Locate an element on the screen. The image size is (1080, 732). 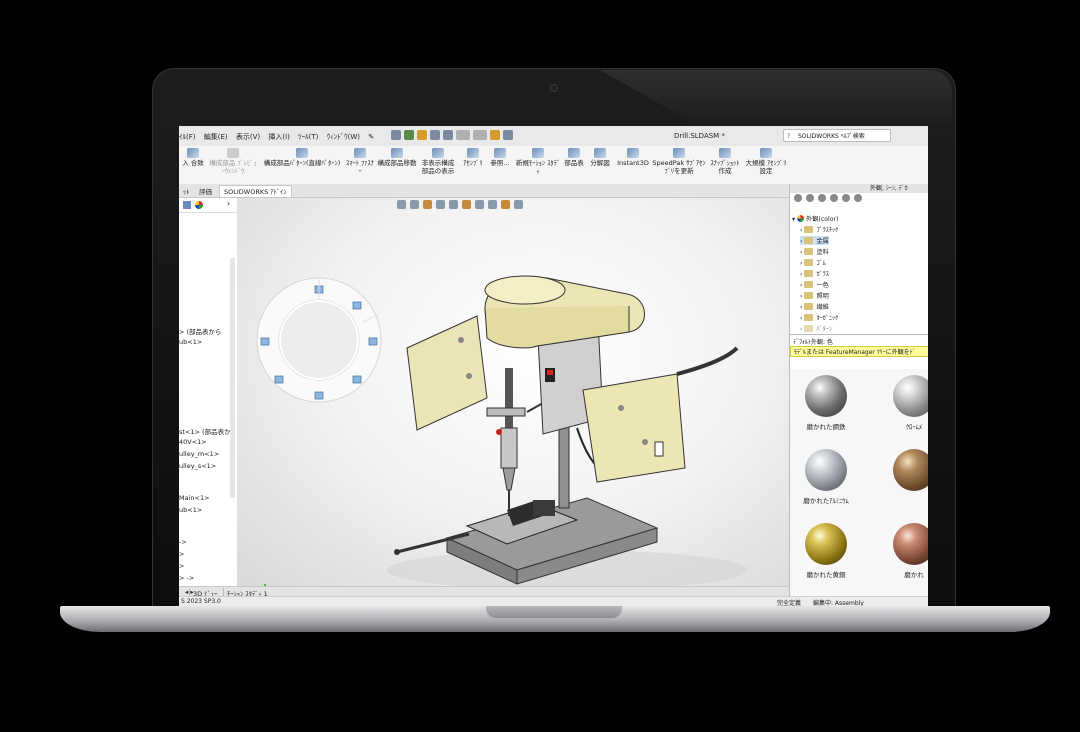
appearance-tree-item: › ﾊﾟﾀｰﾝ is located at coordinates (816, 328).